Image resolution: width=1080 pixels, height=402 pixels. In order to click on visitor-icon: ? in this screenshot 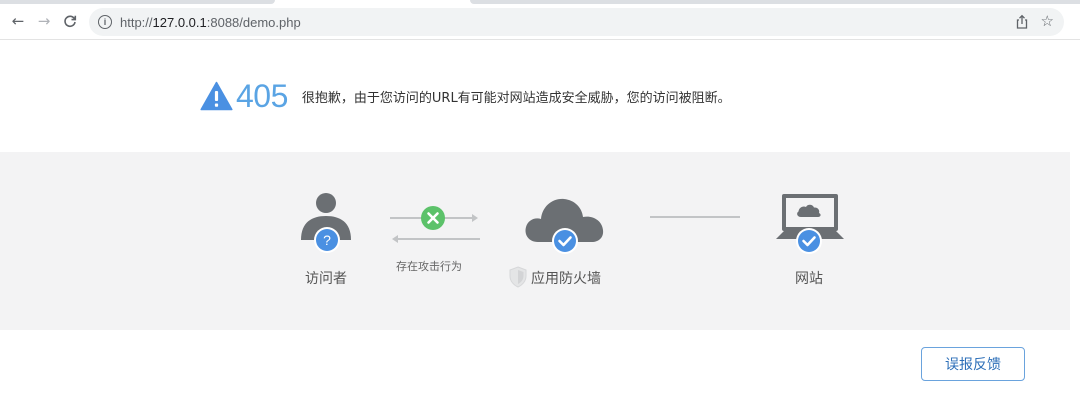, I will do `click(326, 223)`.